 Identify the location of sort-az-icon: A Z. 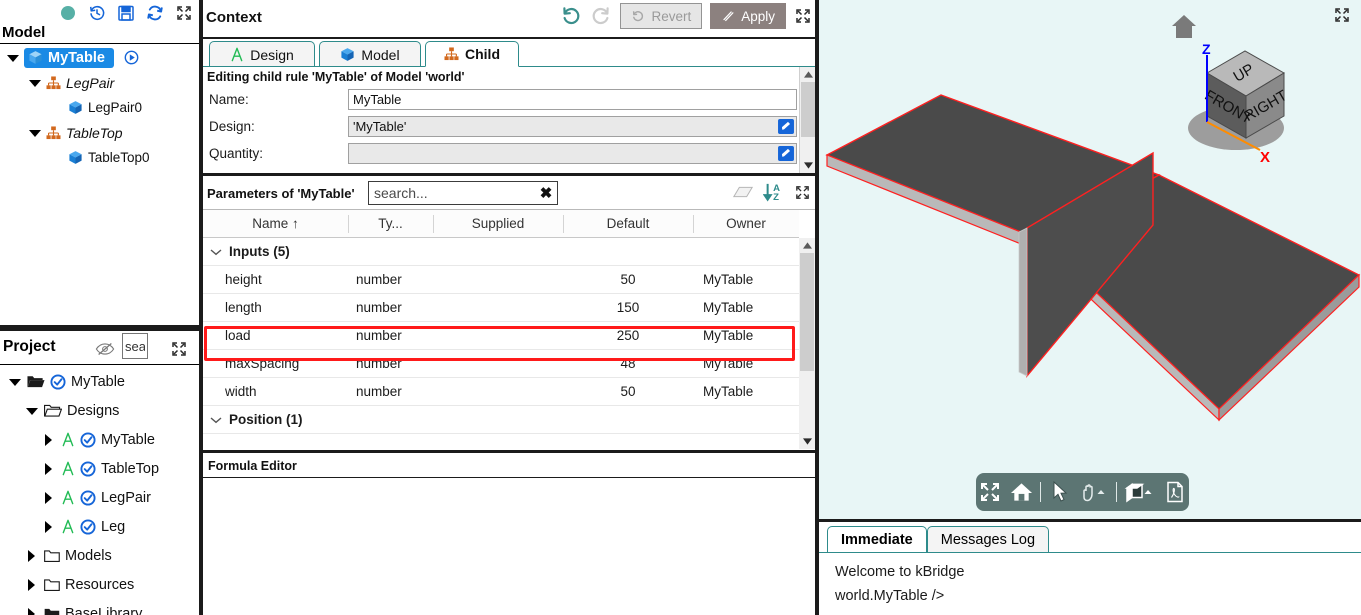
(774, 192).